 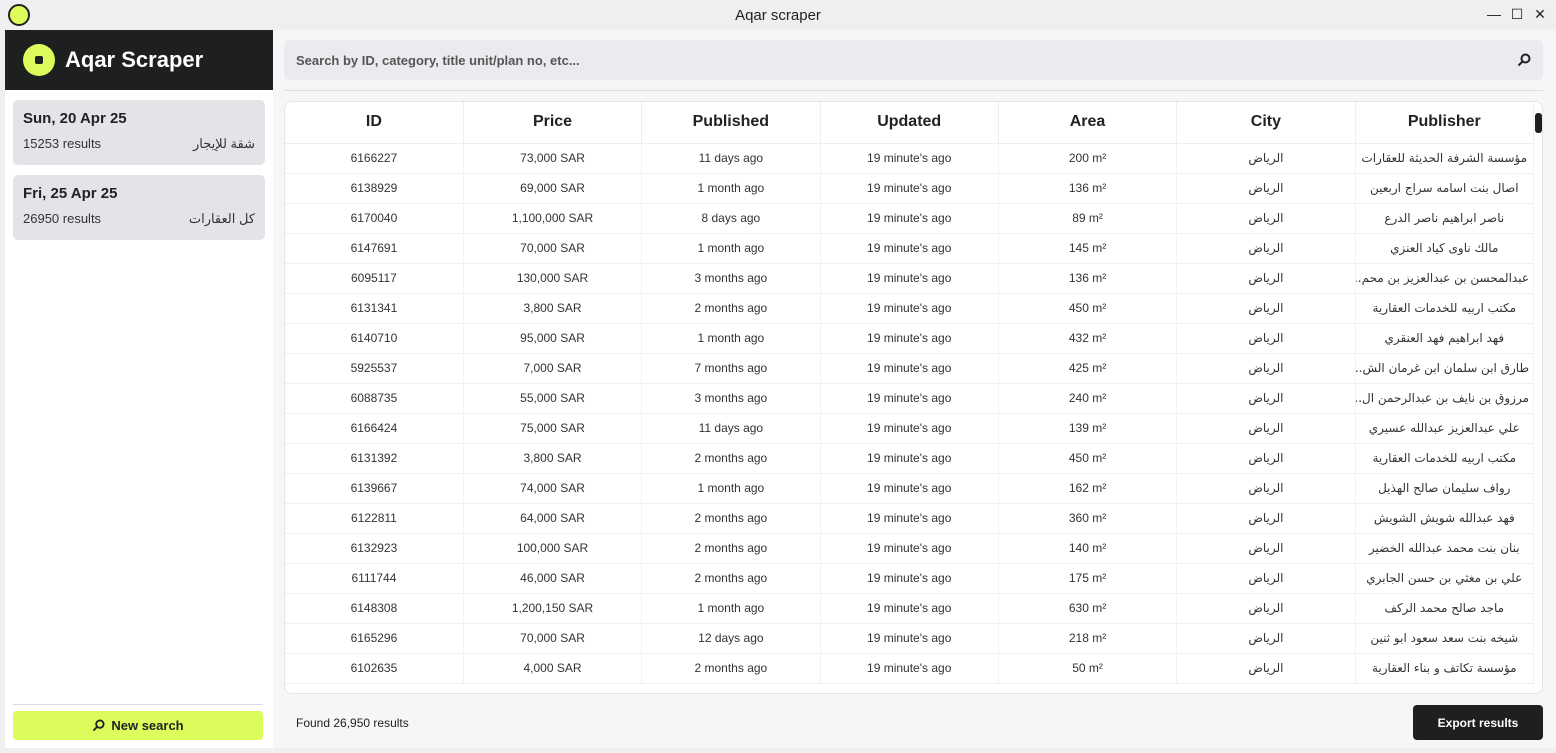 I want to click on cell-publisher: فهد ابراهيم فهد العنقري, so click(x=1445, y=338).